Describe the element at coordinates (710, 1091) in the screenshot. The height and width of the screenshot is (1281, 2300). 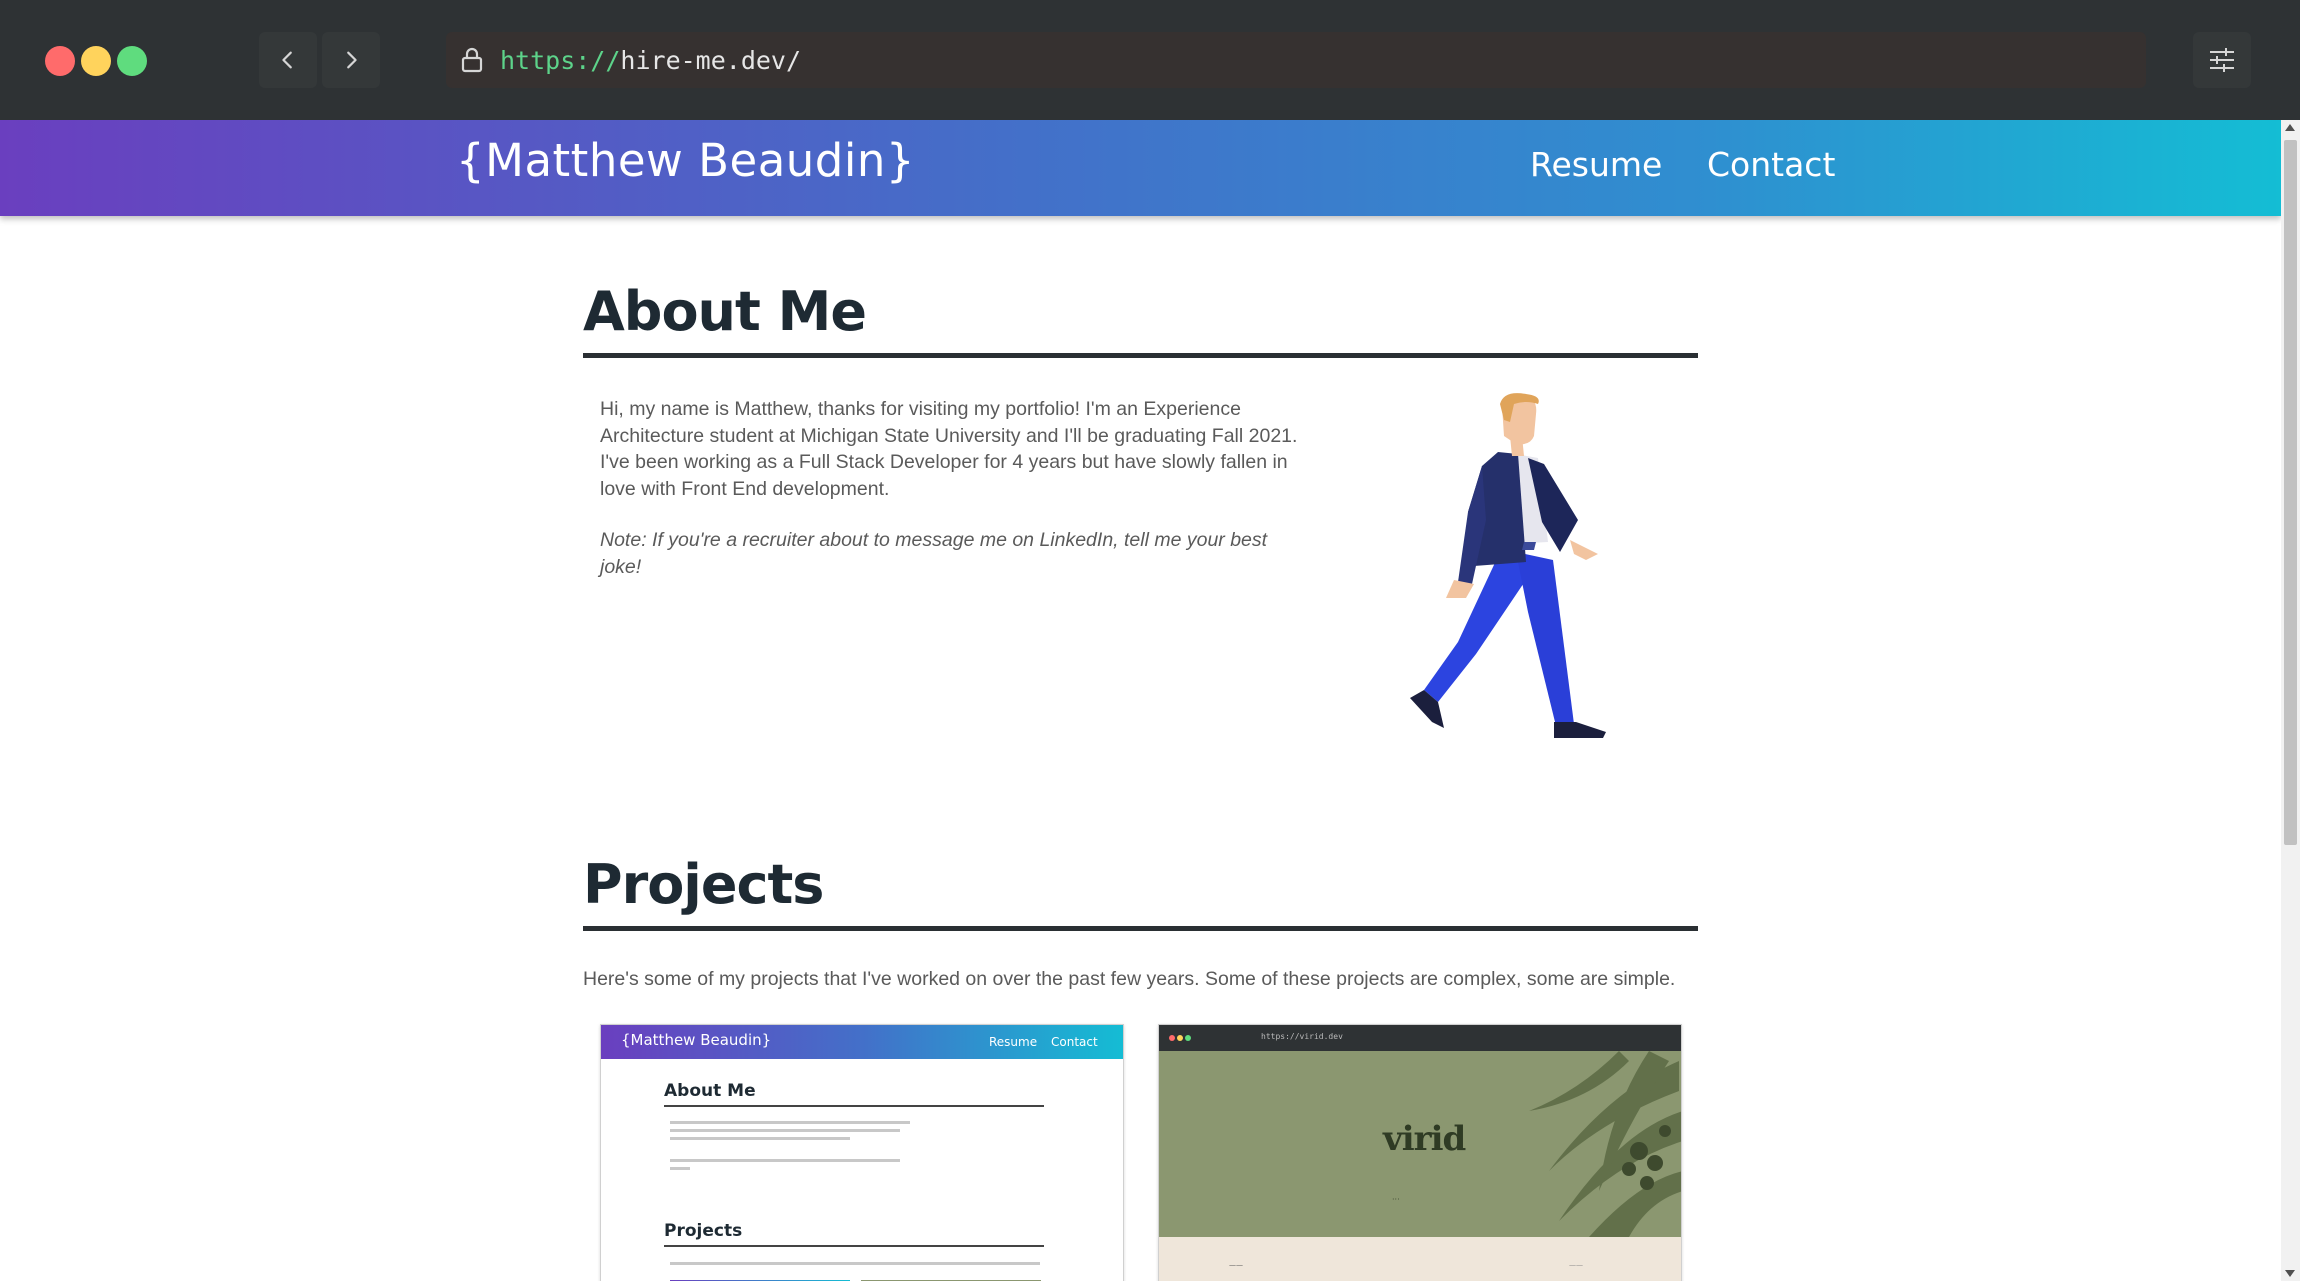
I see `preview-about-title: About Me` at that location.